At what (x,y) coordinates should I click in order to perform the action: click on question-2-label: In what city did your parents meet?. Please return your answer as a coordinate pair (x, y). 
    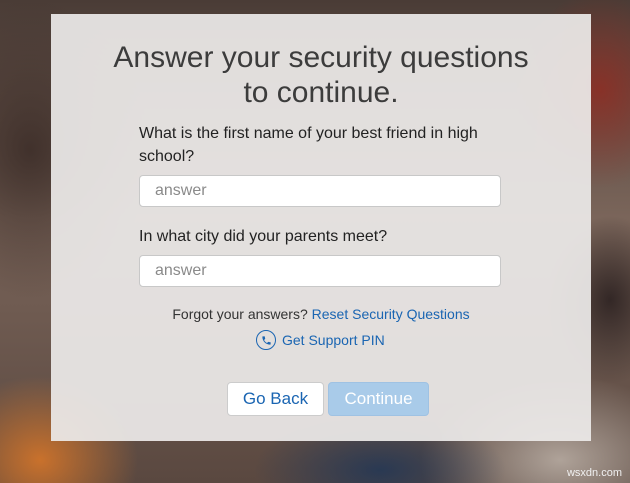
    Looking at the image, I should click on (263, 236).